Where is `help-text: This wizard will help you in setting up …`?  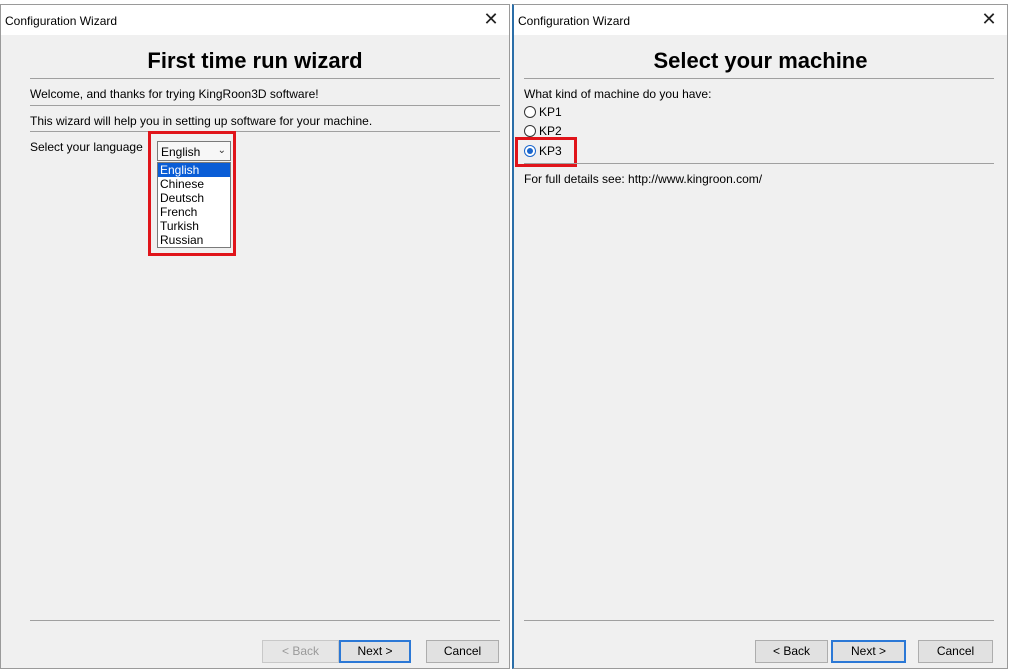
help-text: This wizard will help you in setting up … is located at coordinates (201, 121).